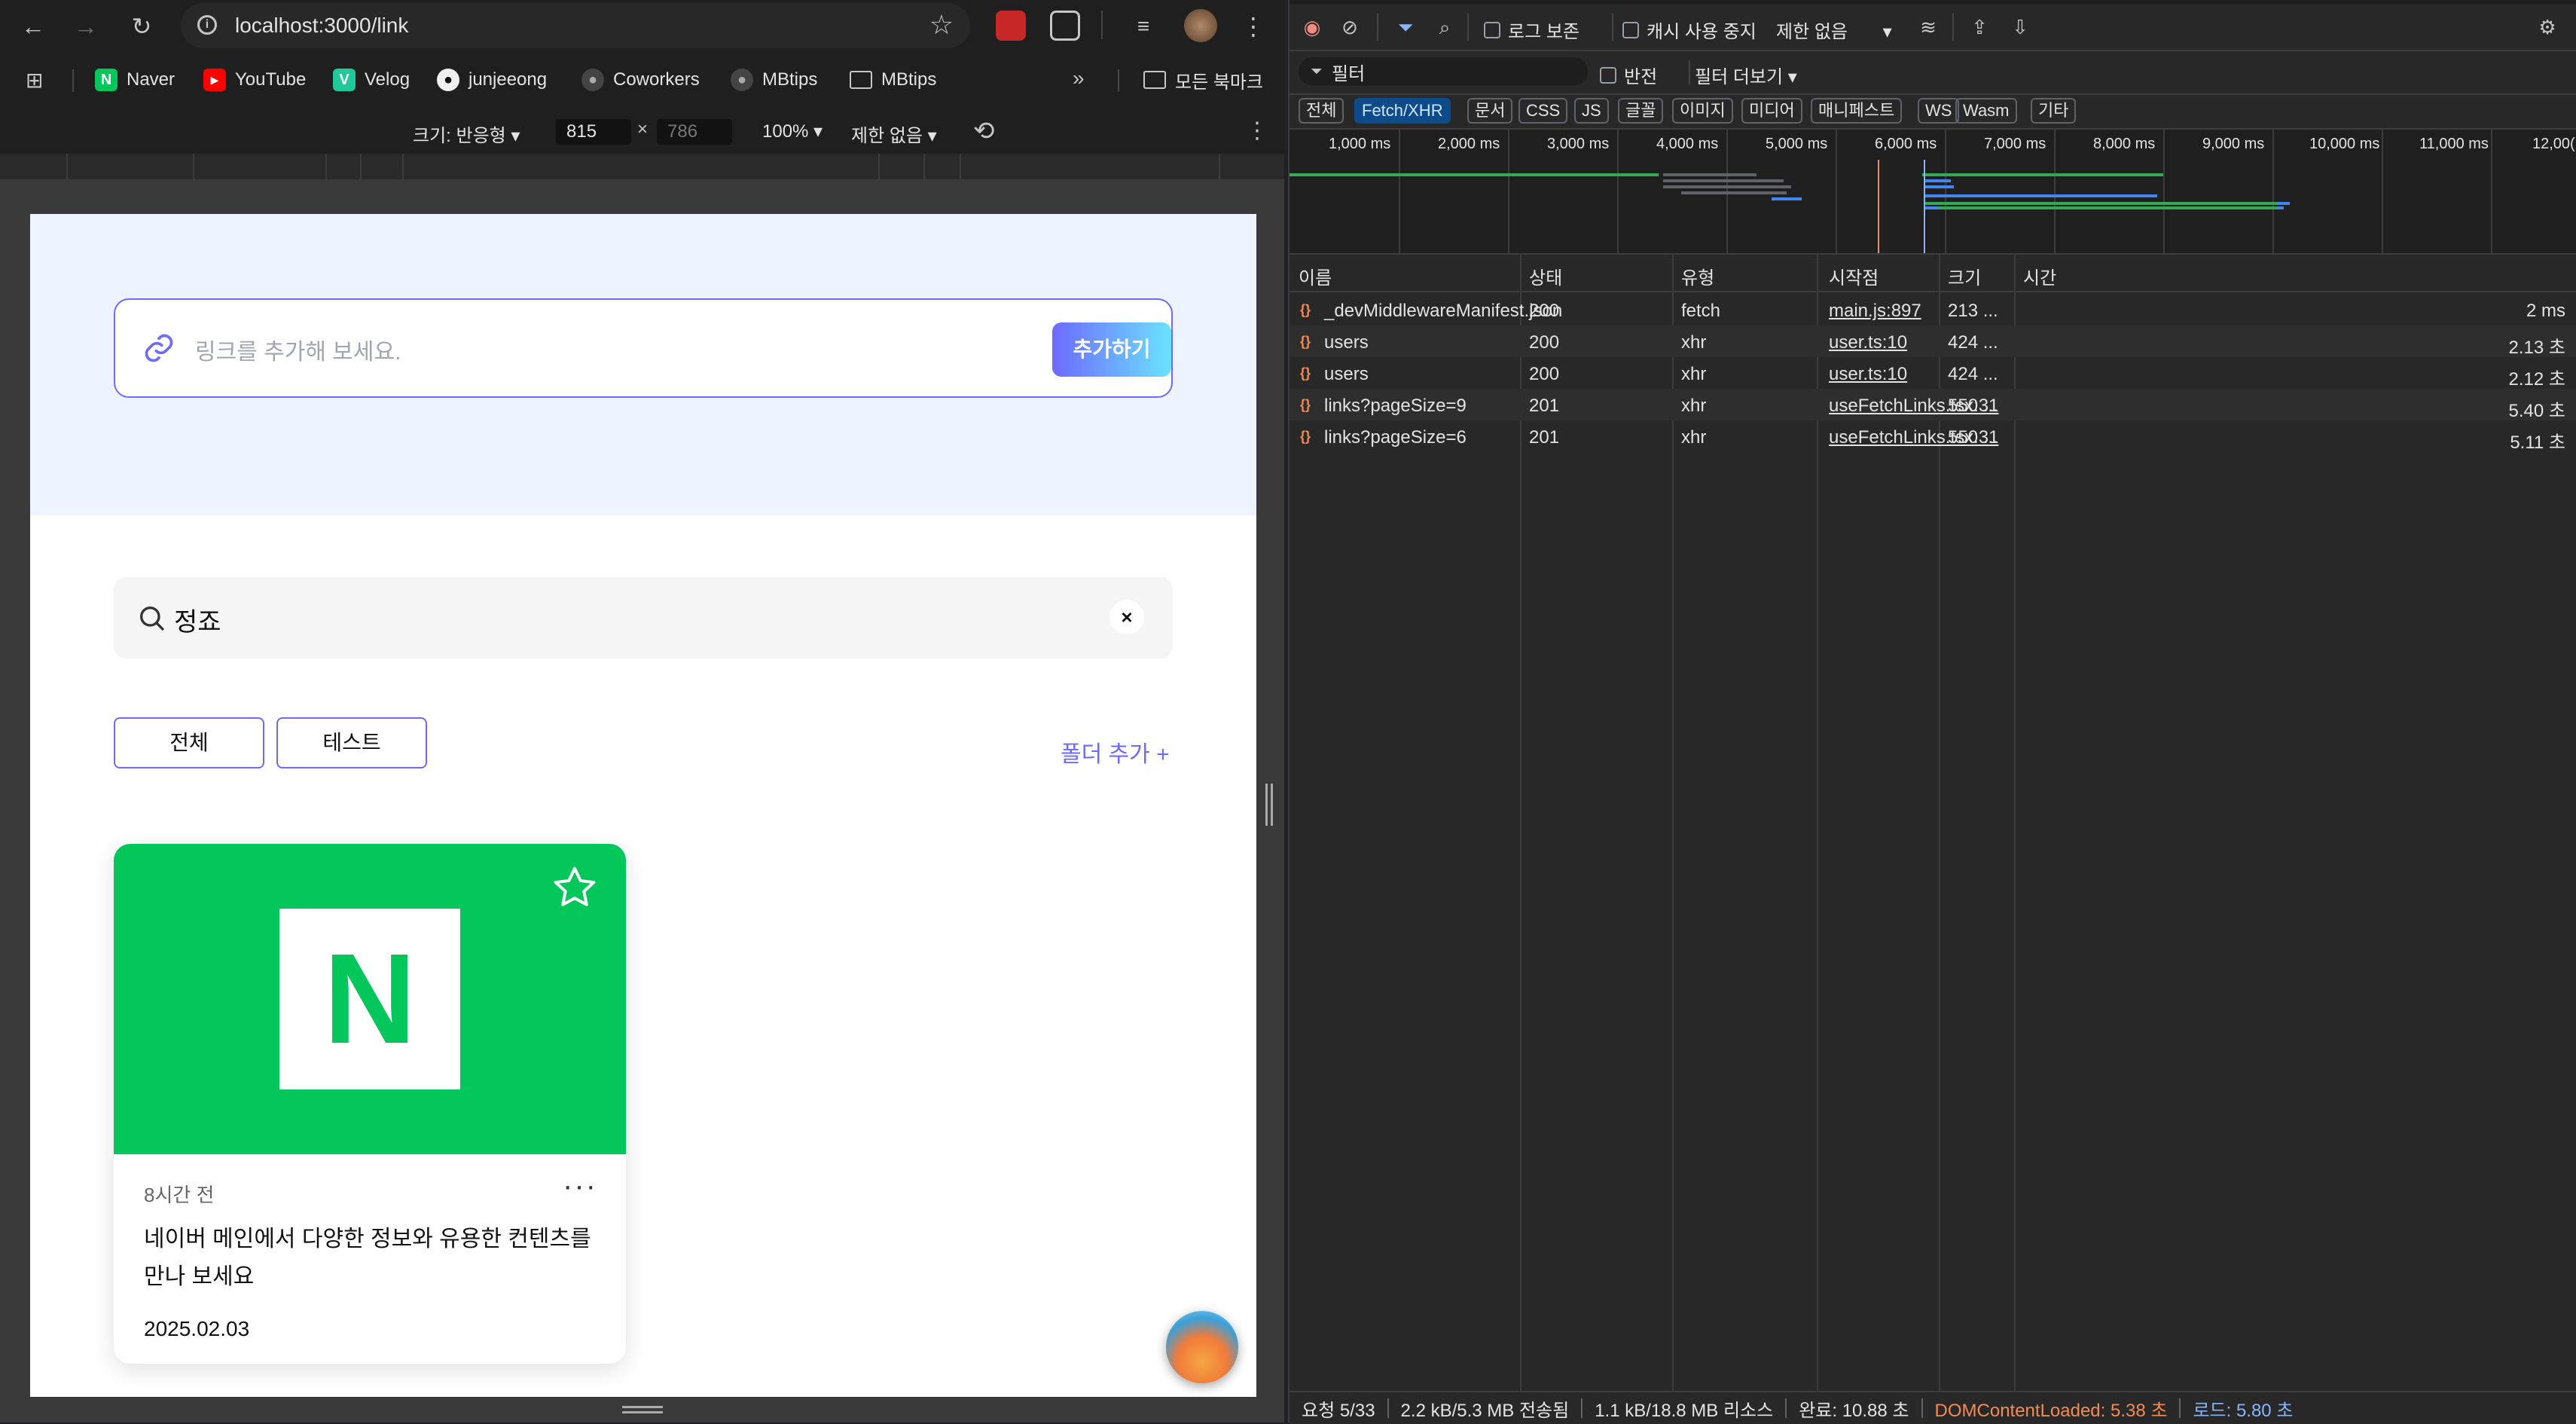 The height and width of the screenshot is (1424, 2576). I want to click on column-size: 크기, so click(1965, 276).